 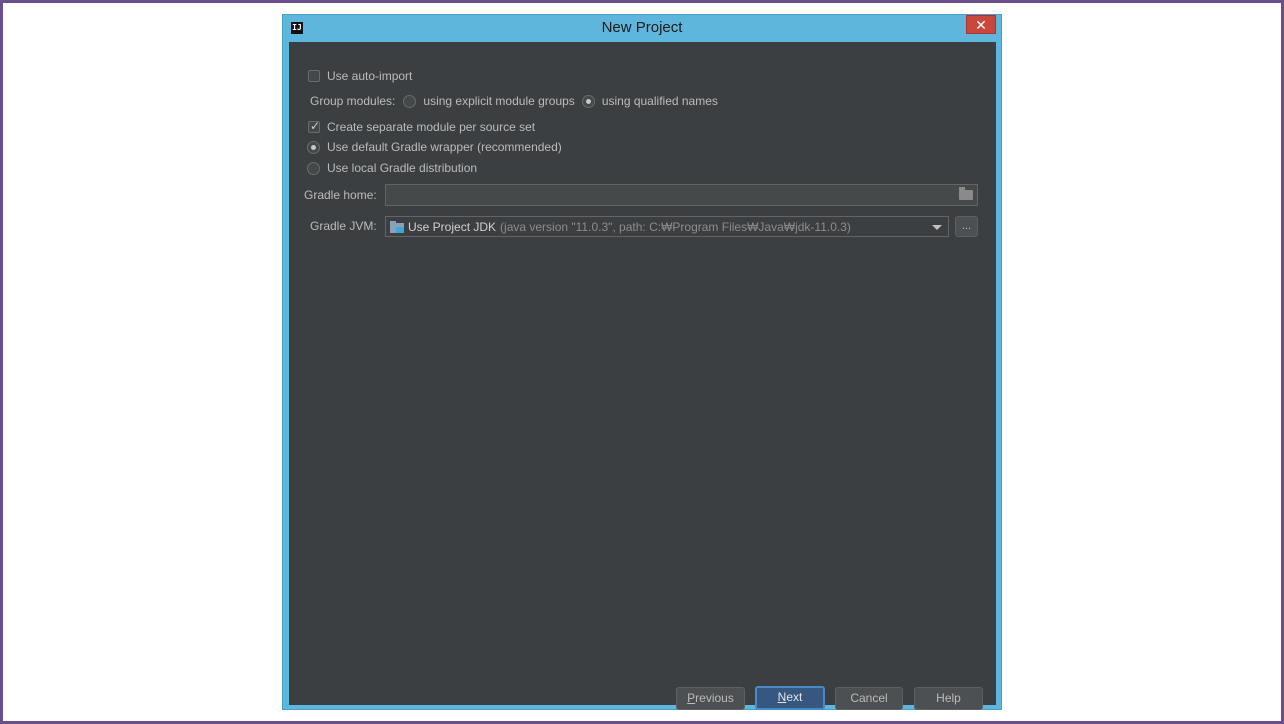 I want to click on local-distribution-radio, so click(x=313, y=168).